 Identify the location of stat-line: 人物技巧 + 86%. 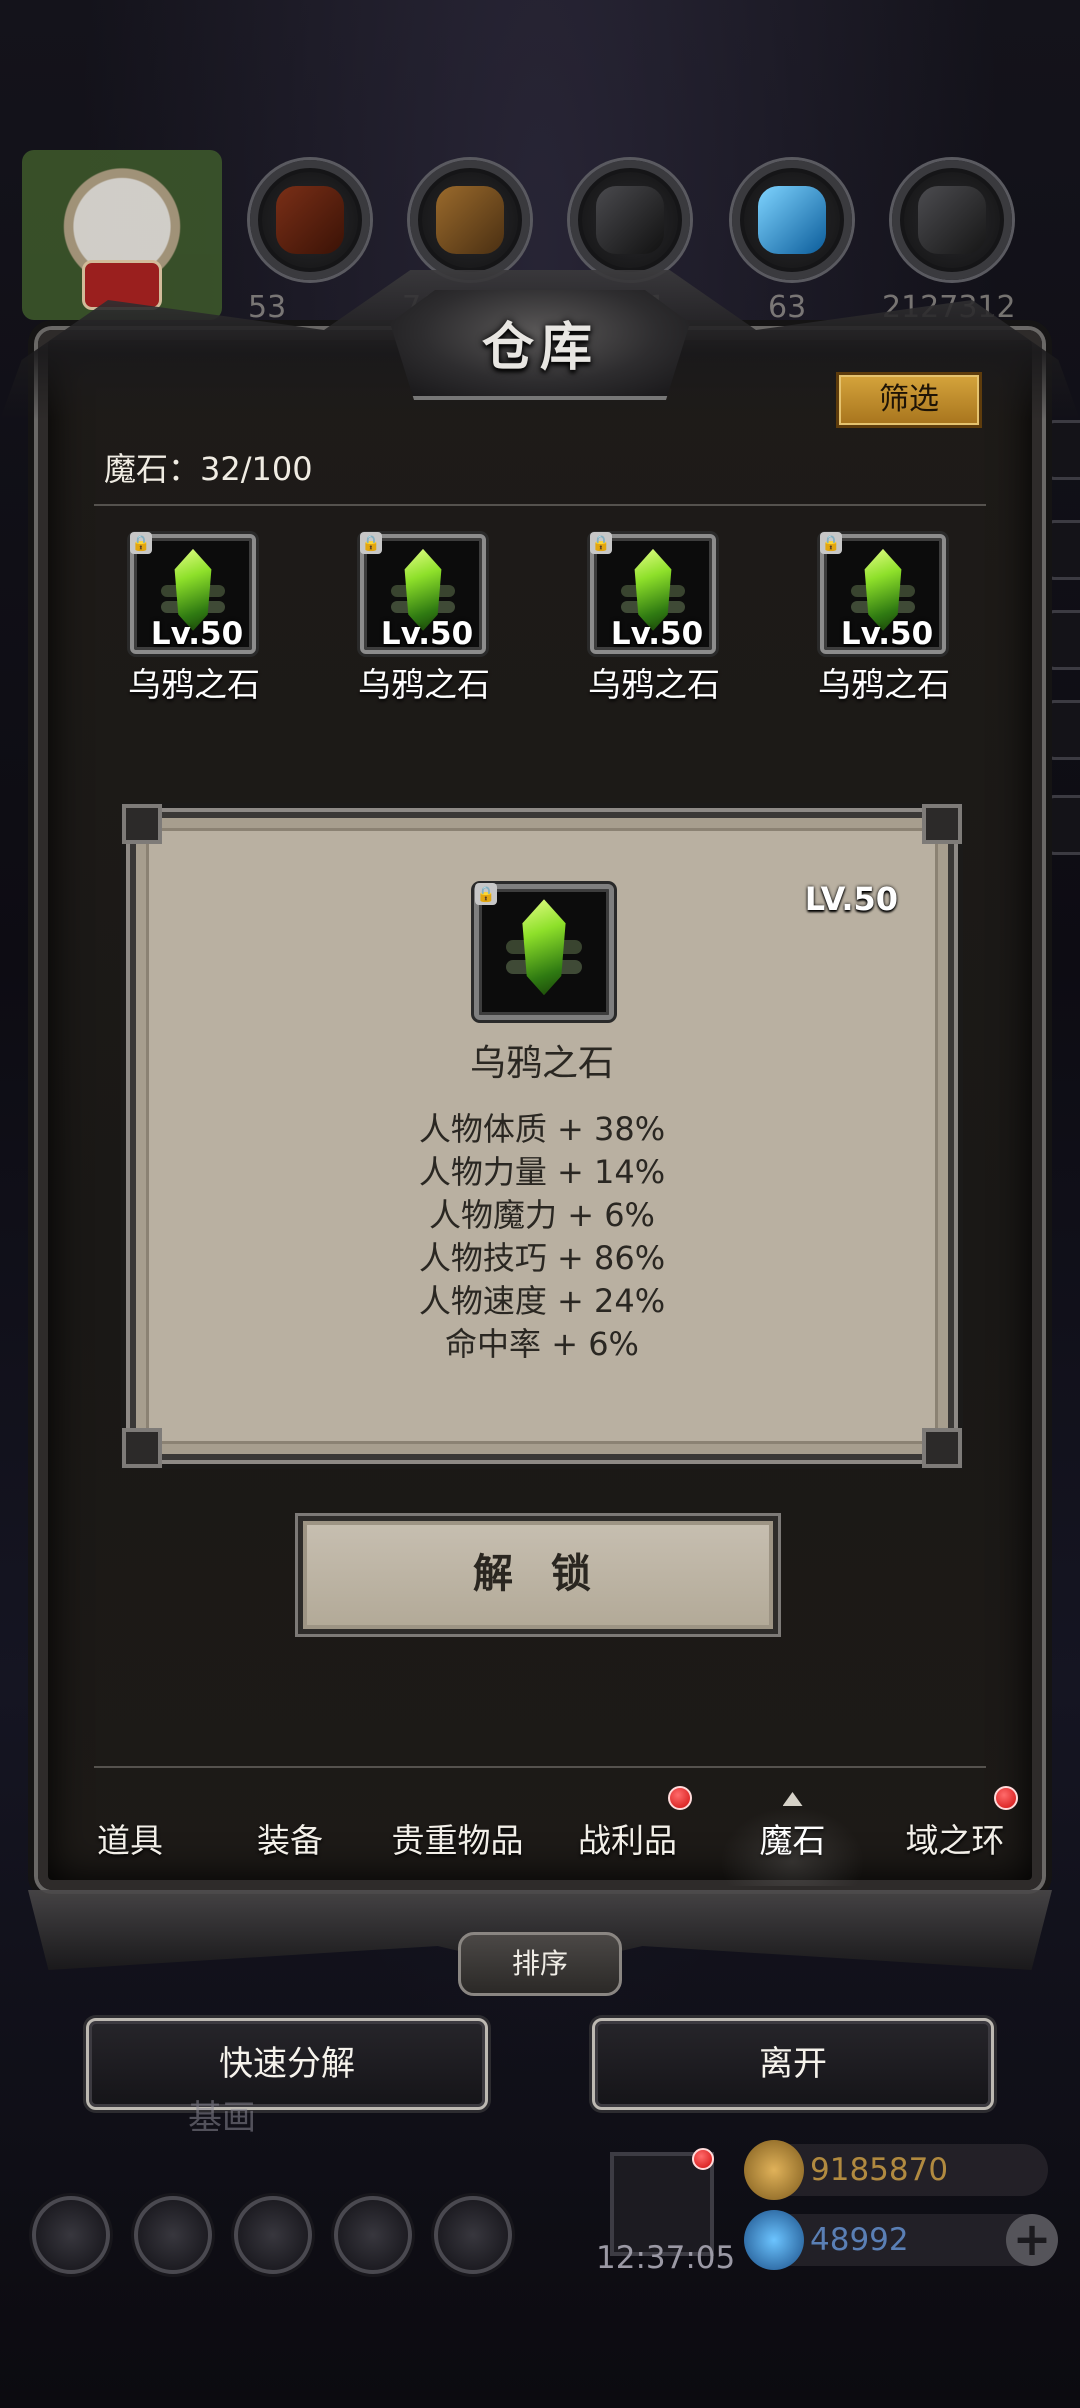
(542, 1258).